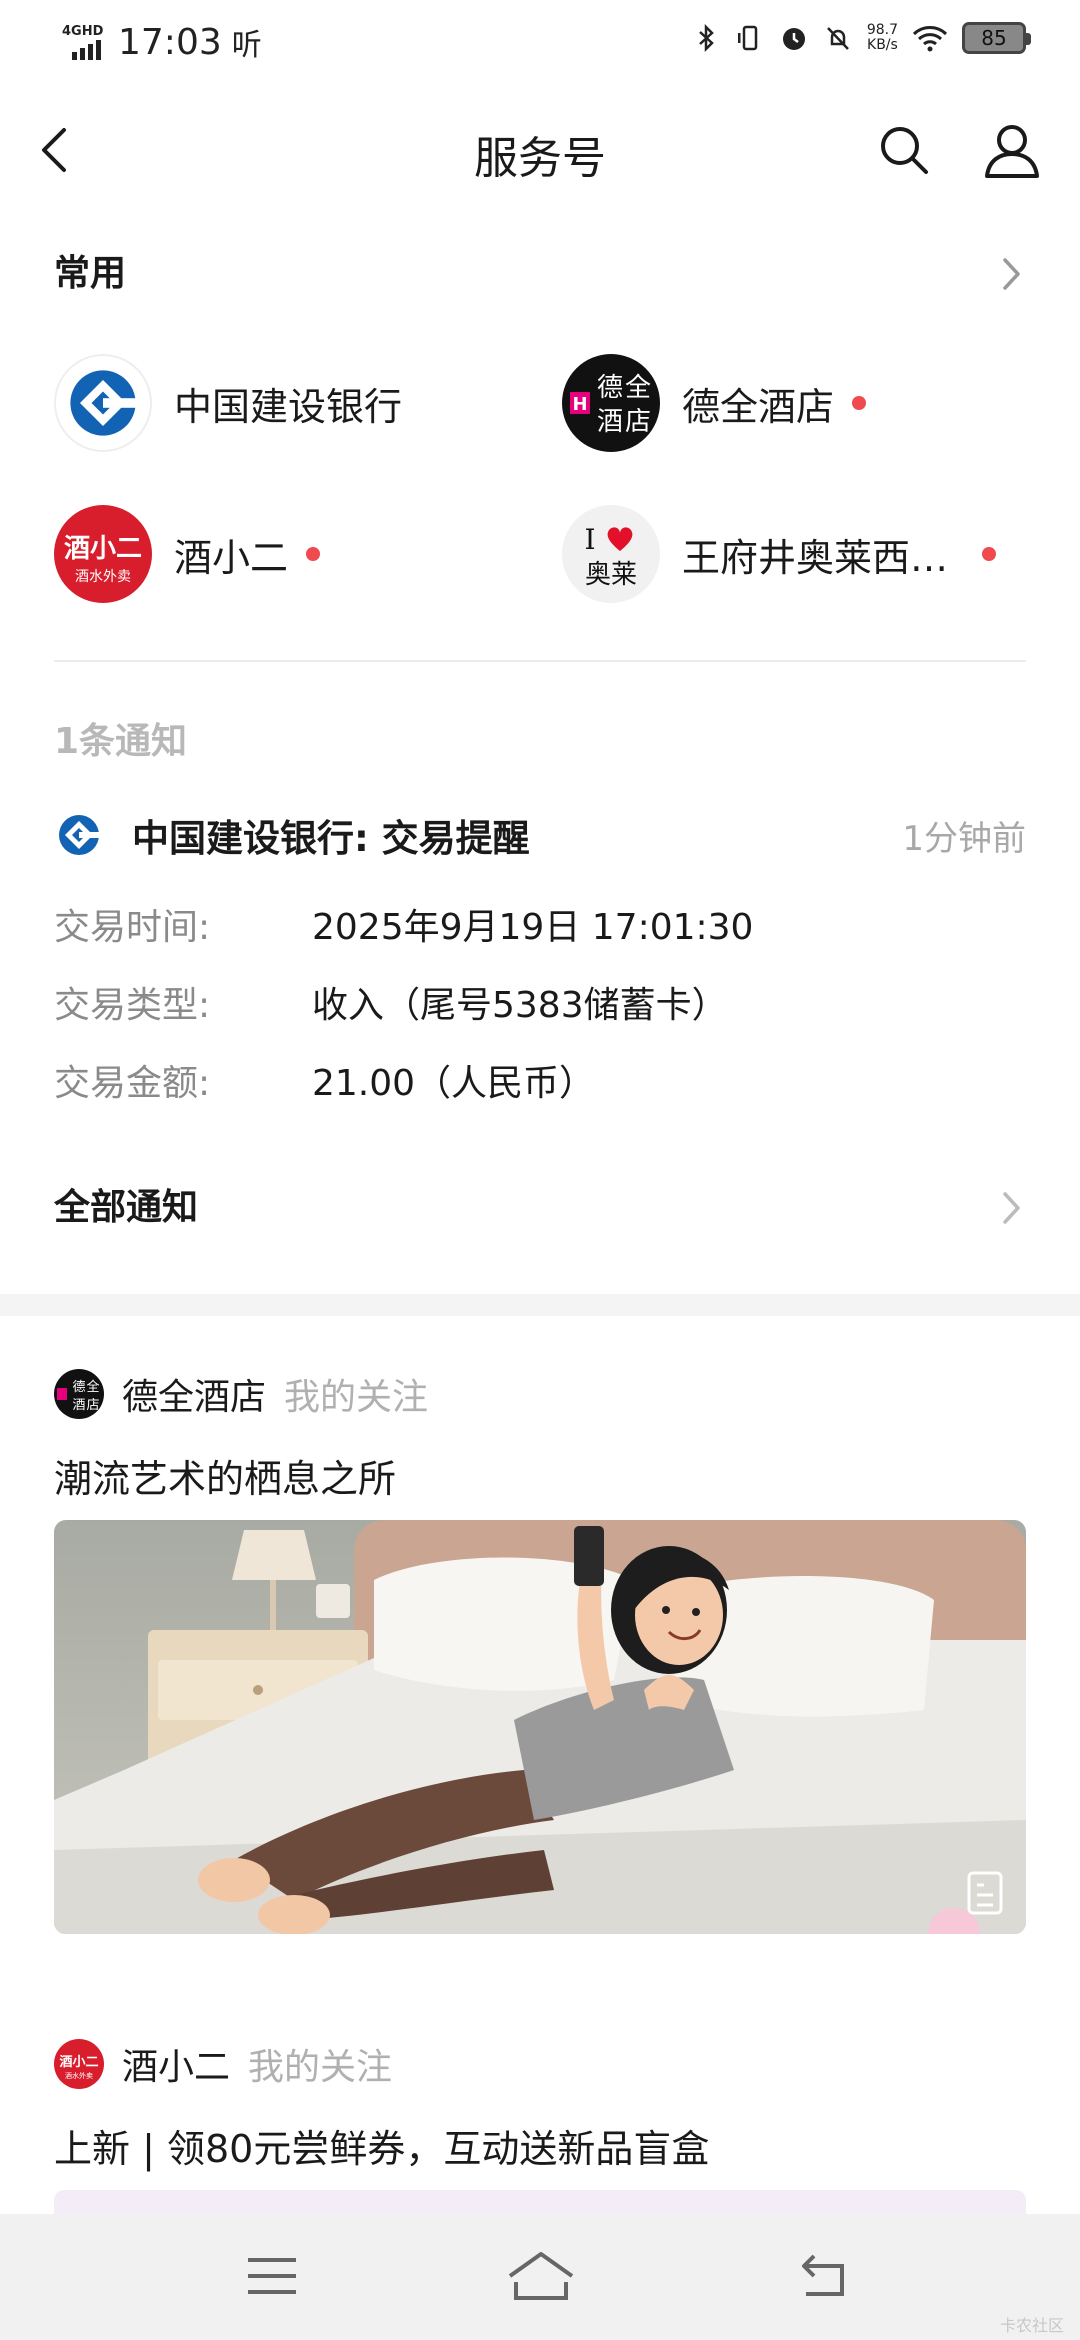 The width and height of the screenshot is (1080, 2340). Describe the element at coordinates (132, 1083) in the screenshot. I see `field-key: 交易金额:` at that location.